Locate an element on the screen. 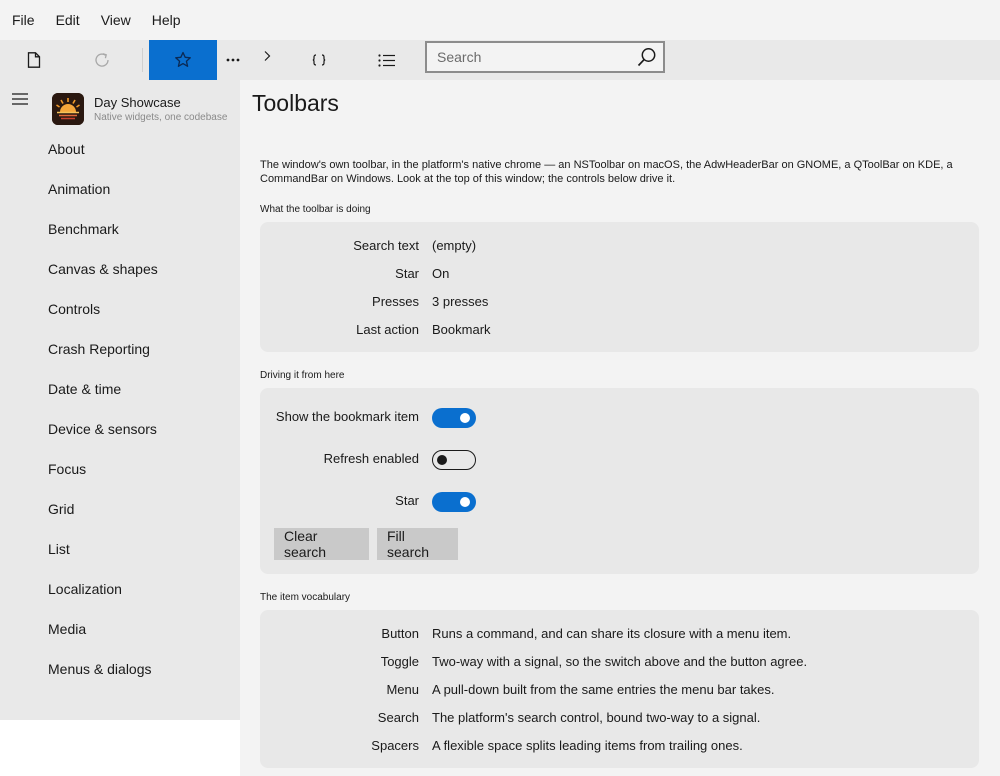 The image size is (1000, 776). list-icon is located at coordinates (386, 60).